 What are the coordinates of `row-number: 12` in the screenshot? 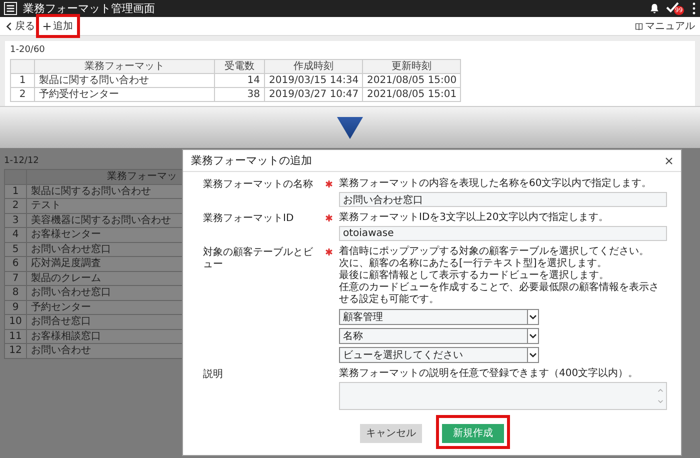 It's located at (16, 351).